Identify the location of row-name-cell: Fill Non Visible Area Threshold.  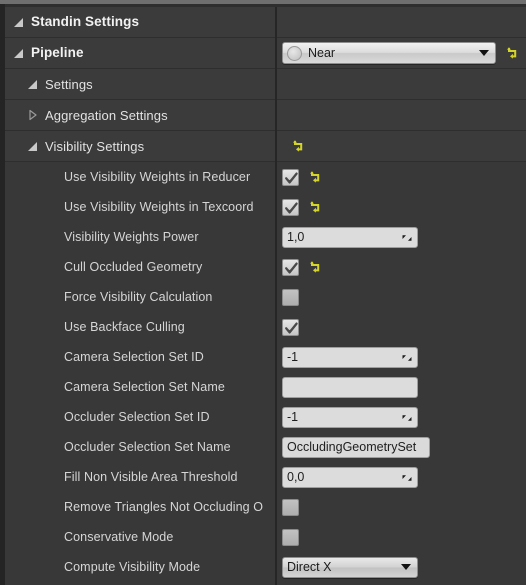
(140, 477).